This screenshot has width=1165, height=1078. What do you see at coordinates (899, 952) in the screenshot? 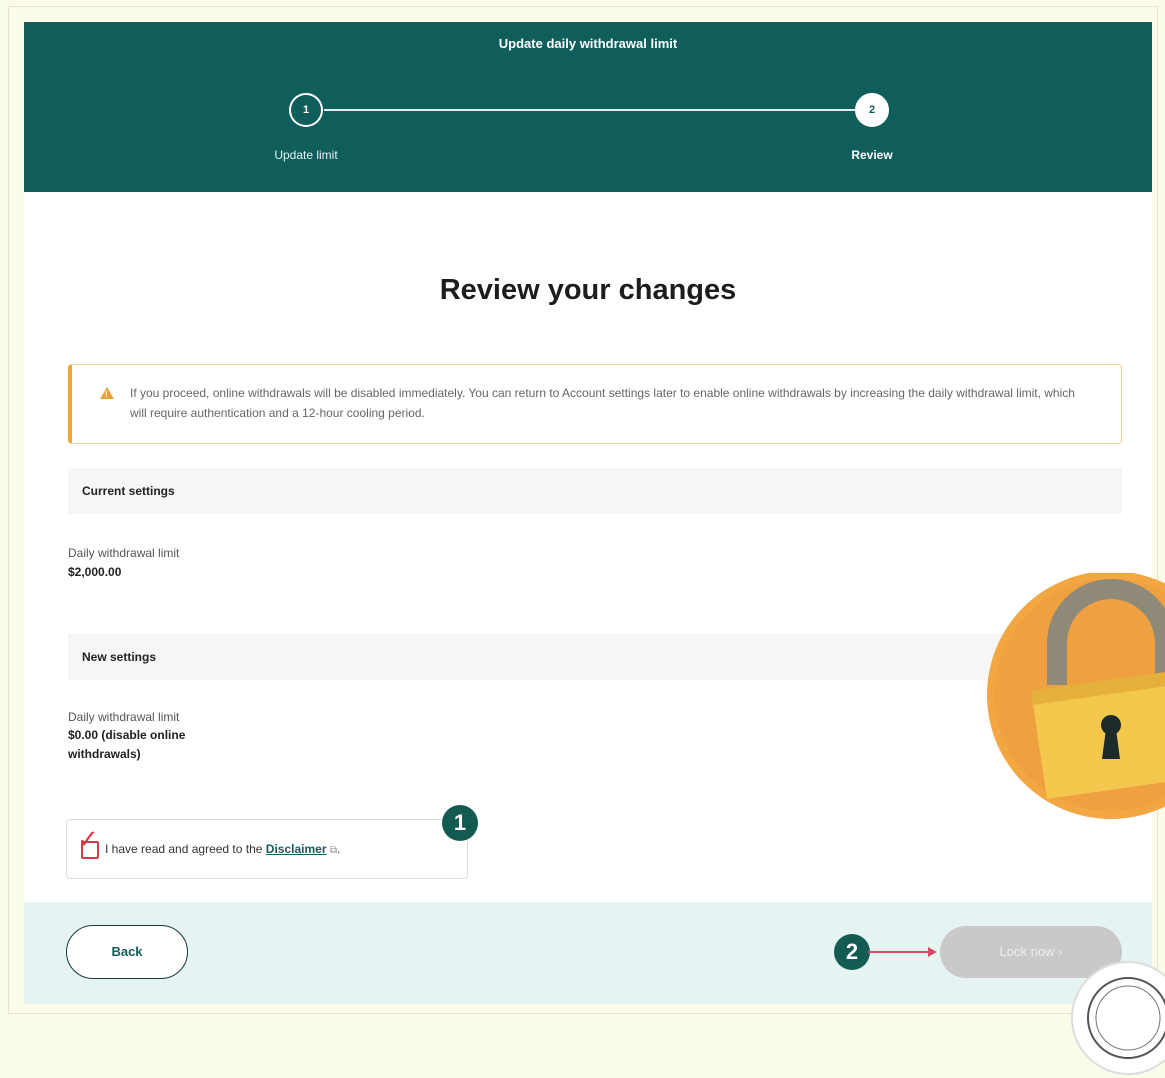
I see `annotation-arrow-line` at bounding box center [899, 952].